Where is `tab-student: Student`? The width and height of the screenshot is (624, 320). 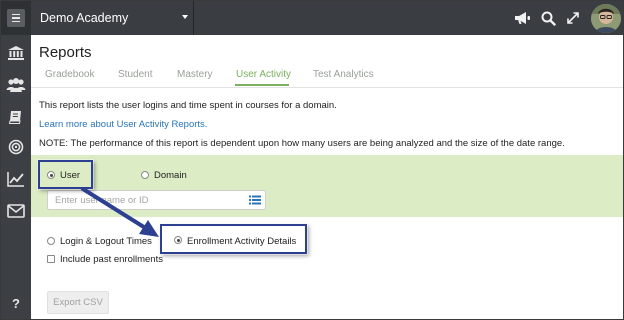
tab-student: Student is located at coordinates (135, 74).